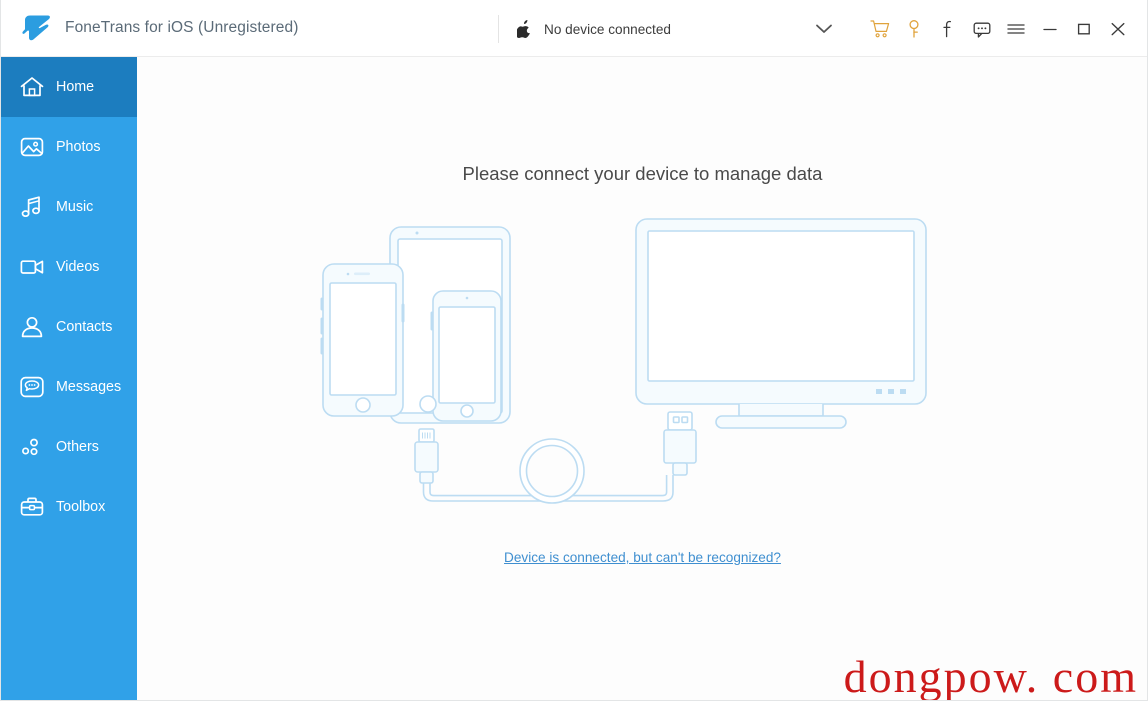  Describe the element at coordinates (607, 29) in the screenshot. I see `device-selector-label: No device connected` at that location.